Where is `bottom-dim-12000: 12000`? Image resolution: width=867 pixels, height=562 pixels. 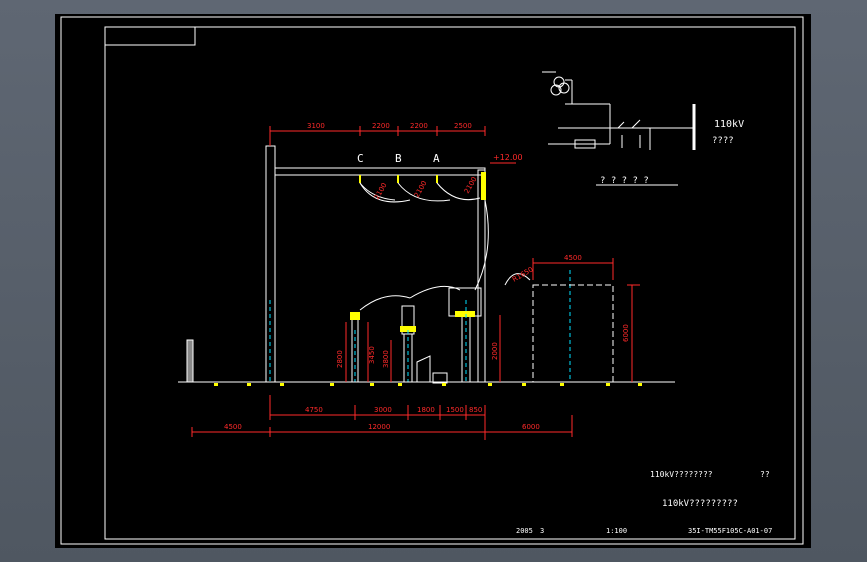 bottom-dim-12000: 12000 is located at coordinates (379, 427).